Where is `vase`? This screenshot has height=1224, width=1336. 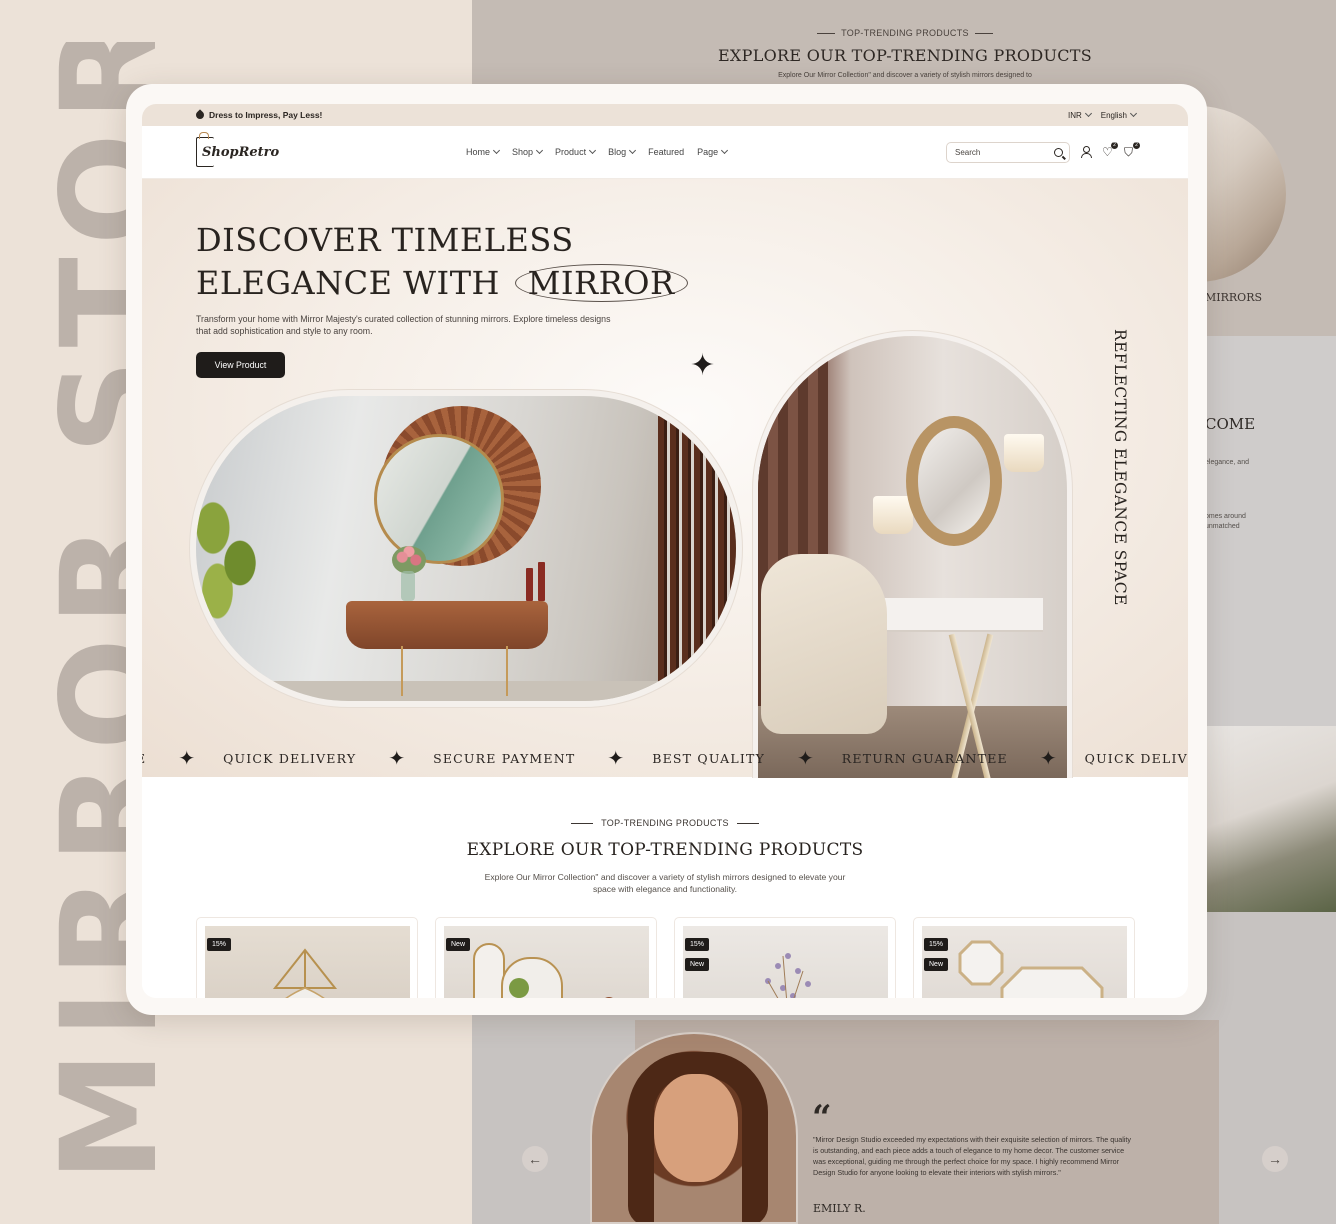 vase is located at coordinates (408, 586).